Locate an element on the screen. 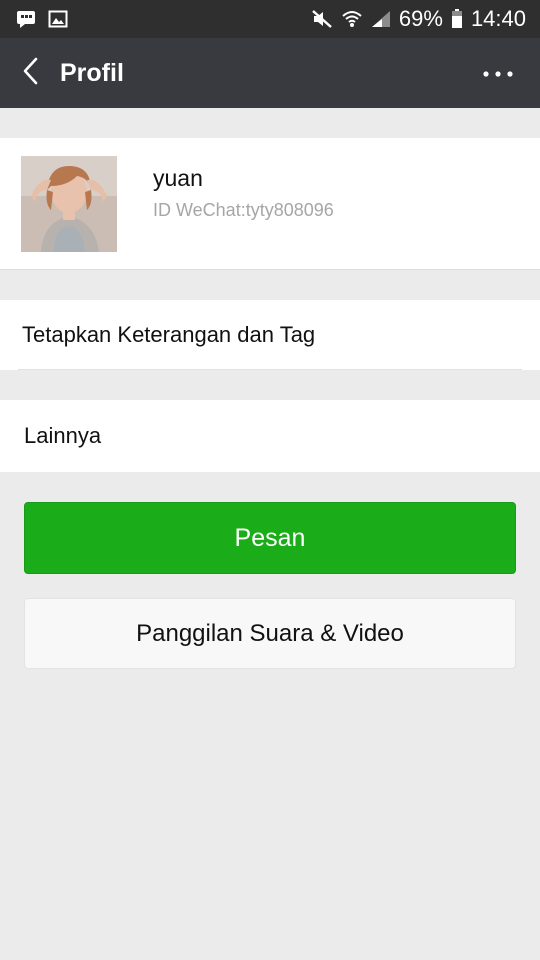 This screenshot has width=540, height=960. avatar is located at coordinates (69, 204).